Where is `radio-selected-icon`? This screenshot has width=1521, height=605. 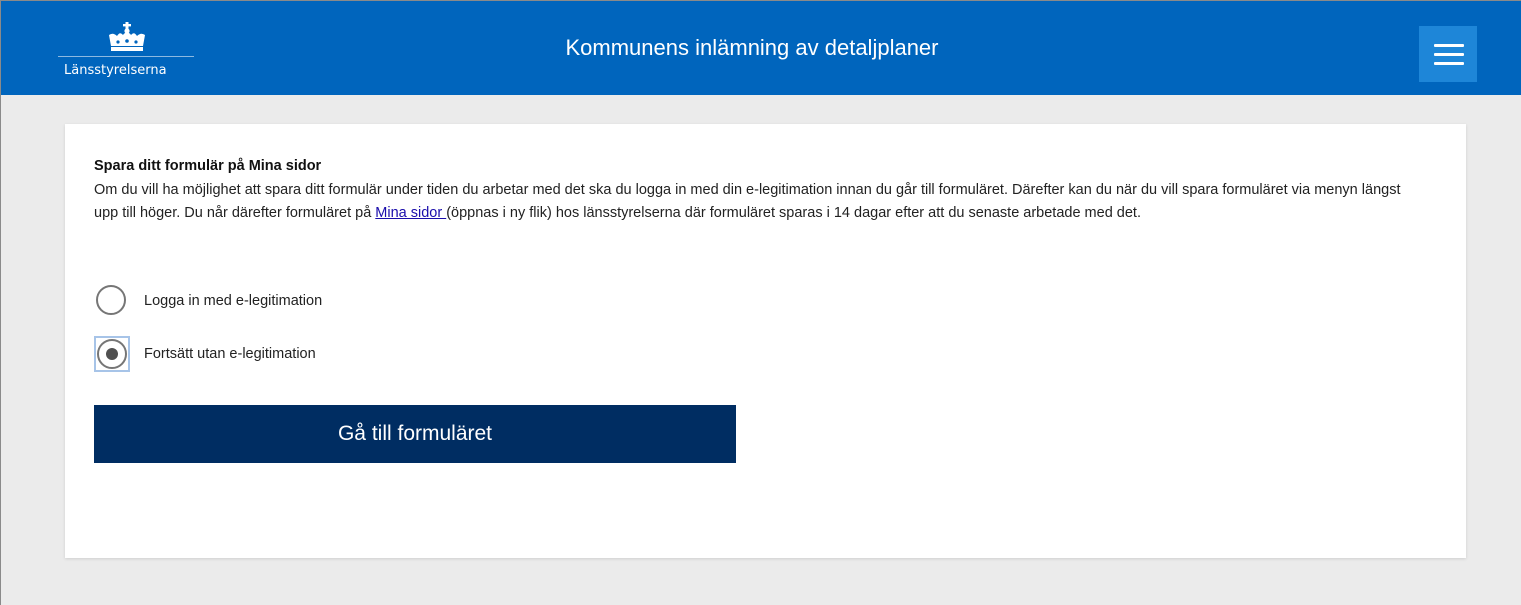 radio-selected-icon is located at coordinates (112, 354).